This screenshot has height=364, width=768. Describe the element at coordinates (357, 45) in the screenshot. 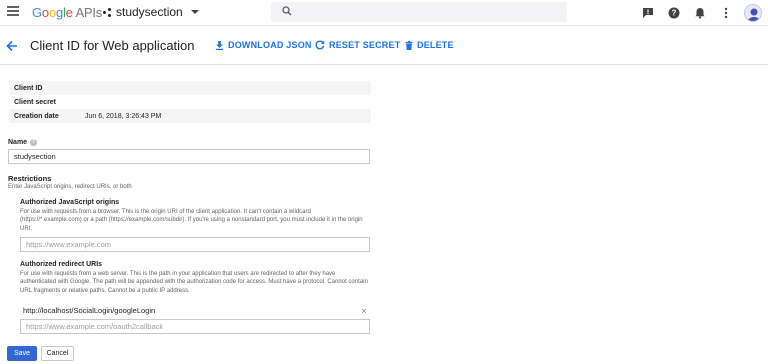

I see `reset-secret-button: RESET SECRET` at that location.